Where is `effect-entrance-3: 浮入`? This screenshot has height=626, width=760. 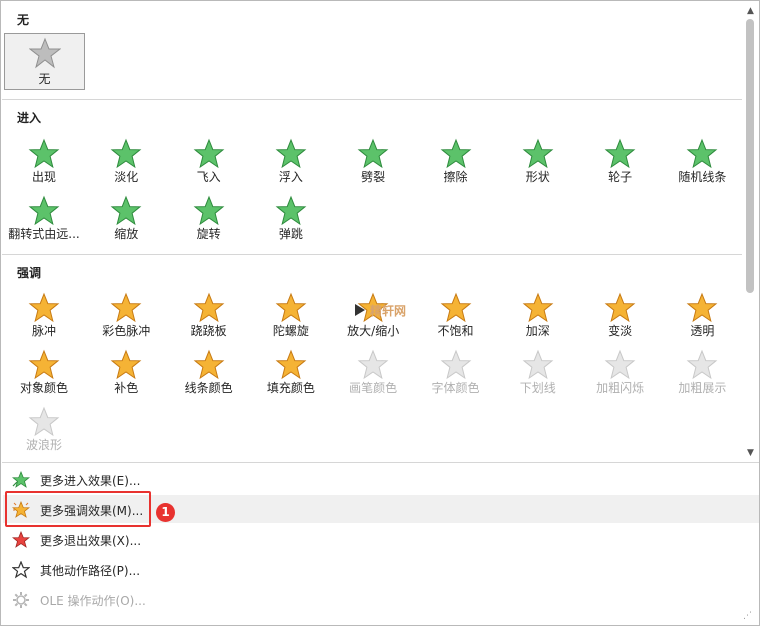
effect-entrance-3: 浮入 is located at coordinates (291, 162).